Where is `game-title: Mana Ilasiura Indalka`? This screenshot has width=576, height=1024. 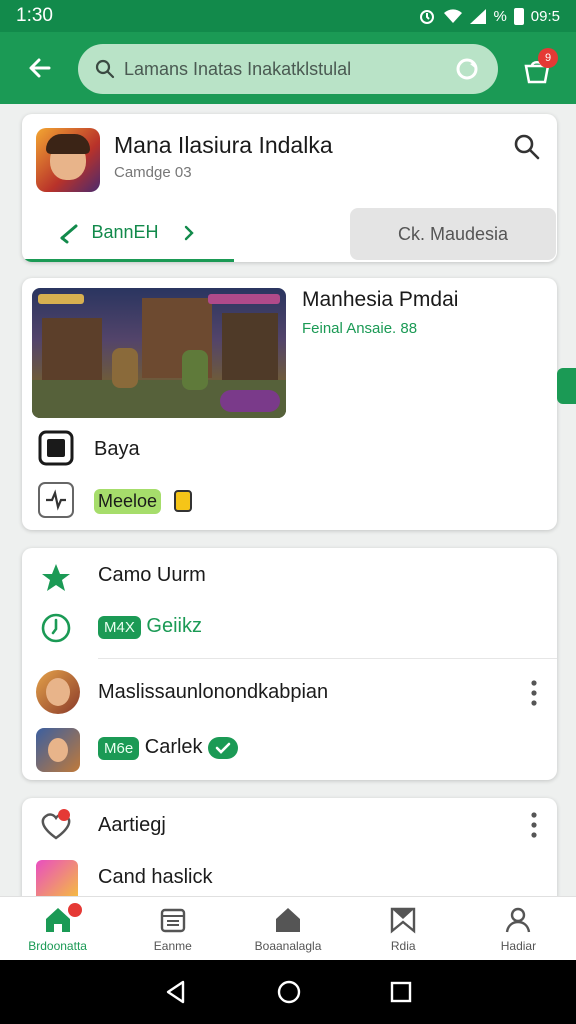 game-title: Mana Ilasiura Indalka is located at coordinates (223, 145).